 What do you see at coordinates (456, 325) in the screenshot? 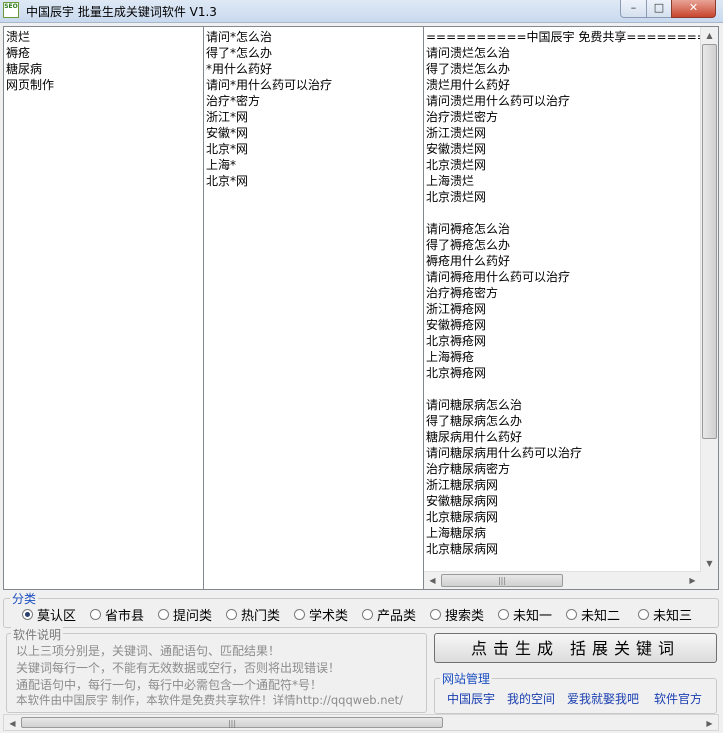
I see `result-line: 安徽褥疮网` at bounding box center [456, 325].